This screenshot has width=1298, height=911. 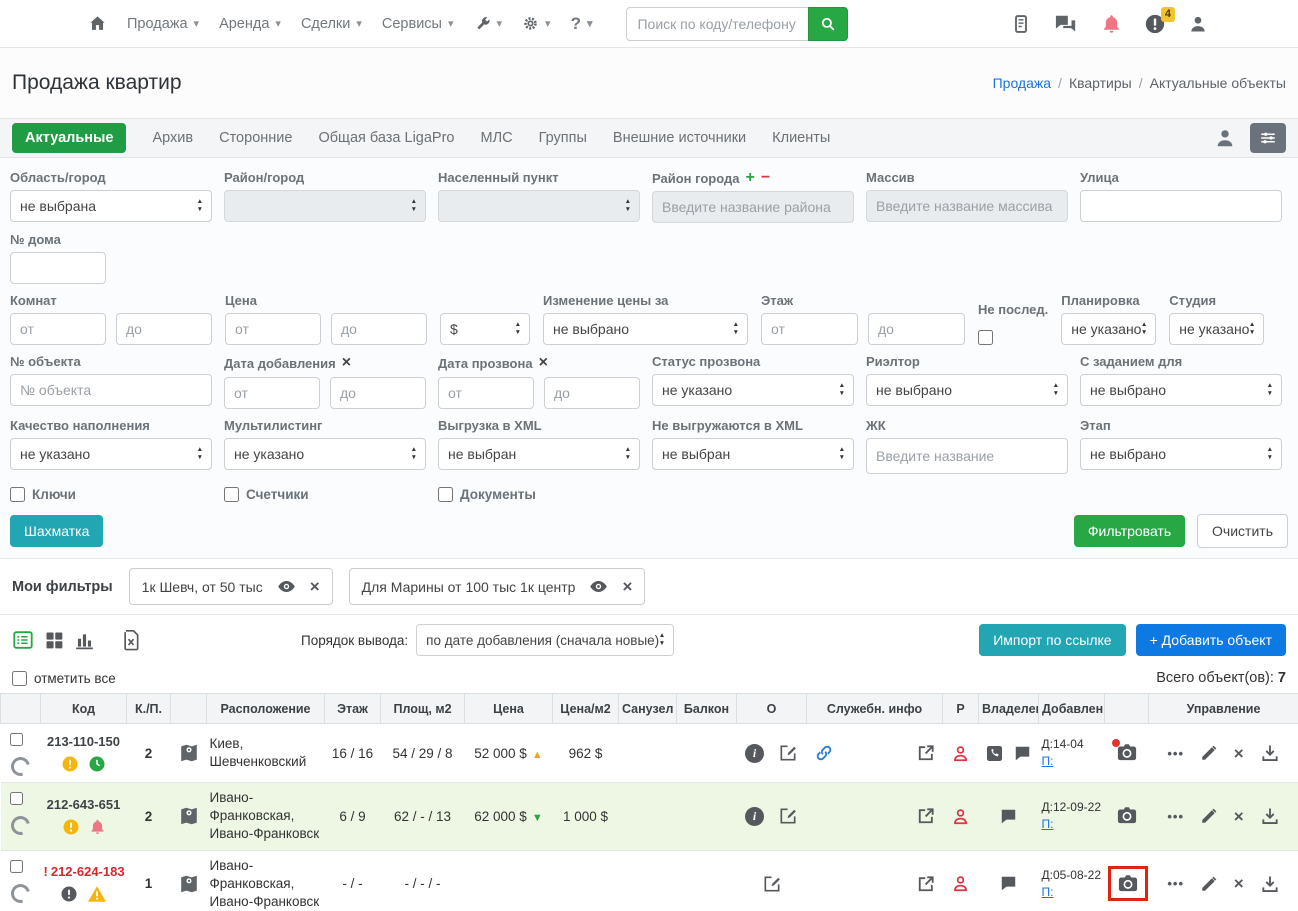 I want to click on date-added-to-input, so click(x=378, y=393).